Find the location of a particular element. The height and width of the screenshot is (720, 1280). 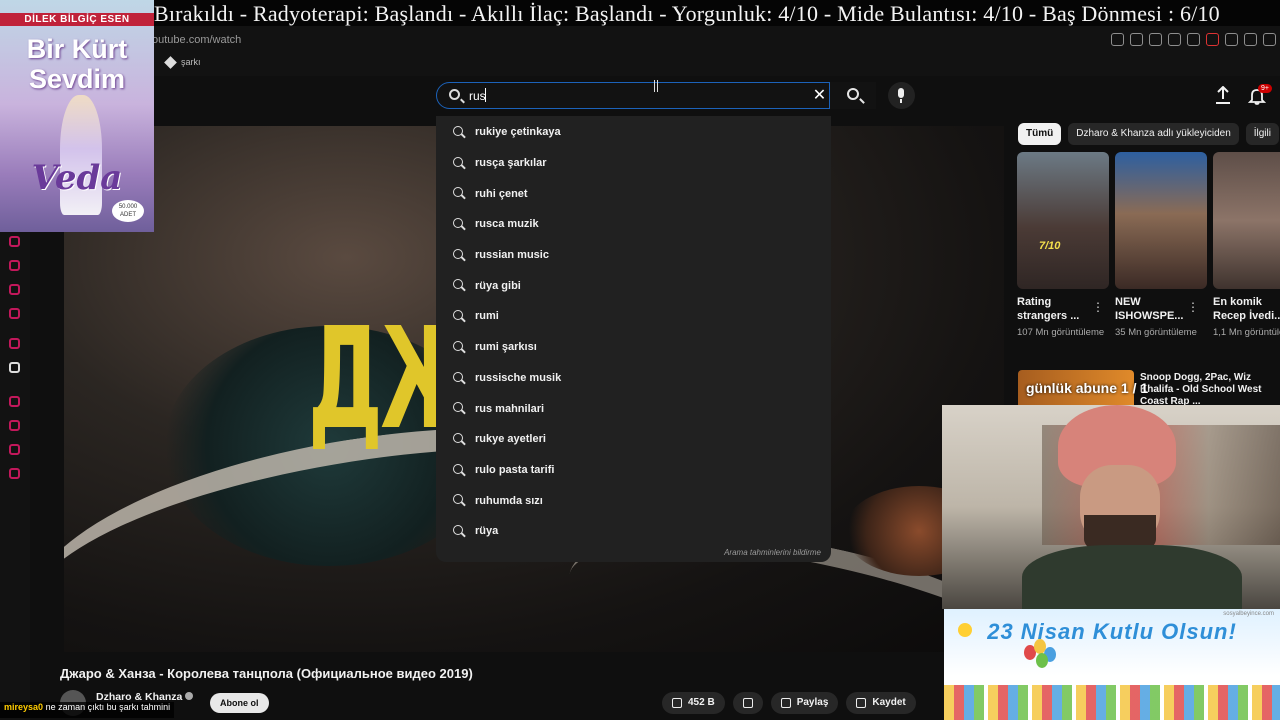

settings-icon is located at coordinates (14, 473).